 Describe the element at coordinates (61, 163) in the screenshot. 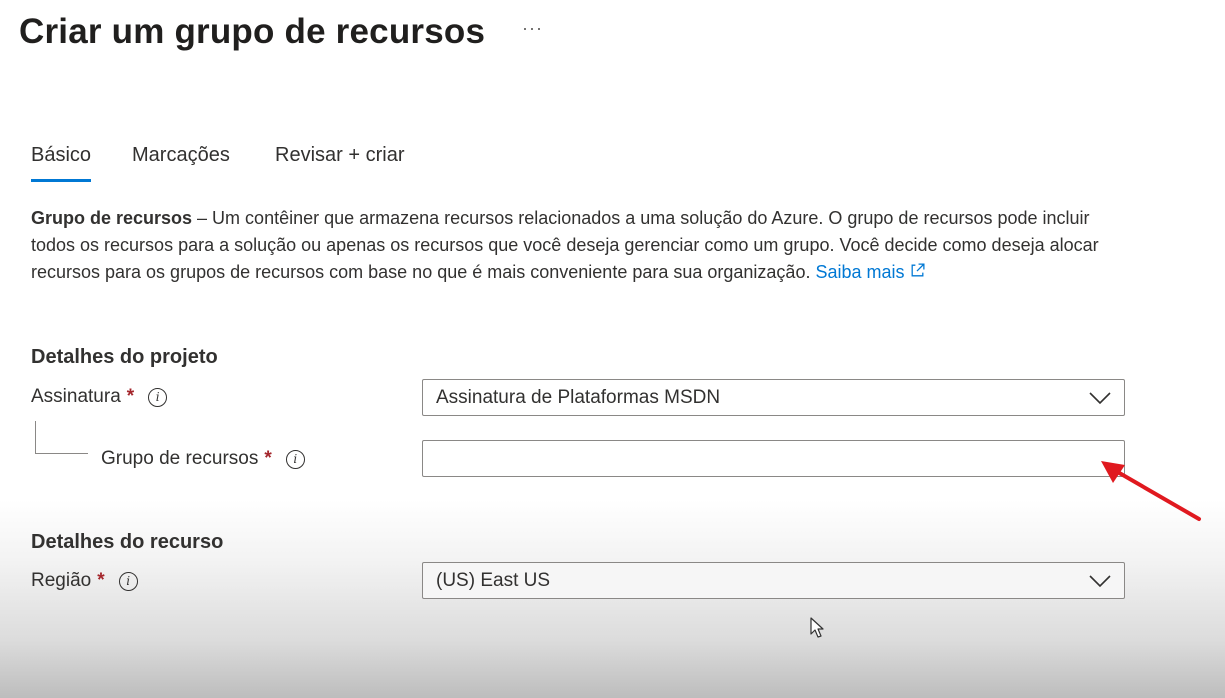

I see `tab-basico: Básico` at that location.